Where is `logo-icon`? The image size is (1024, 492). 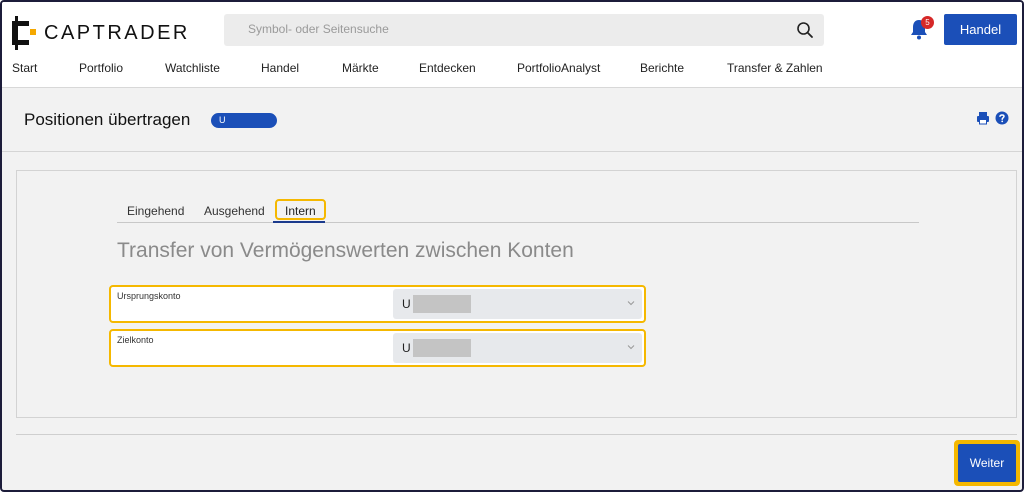 logo-icon is located at coordinates (24, 33).